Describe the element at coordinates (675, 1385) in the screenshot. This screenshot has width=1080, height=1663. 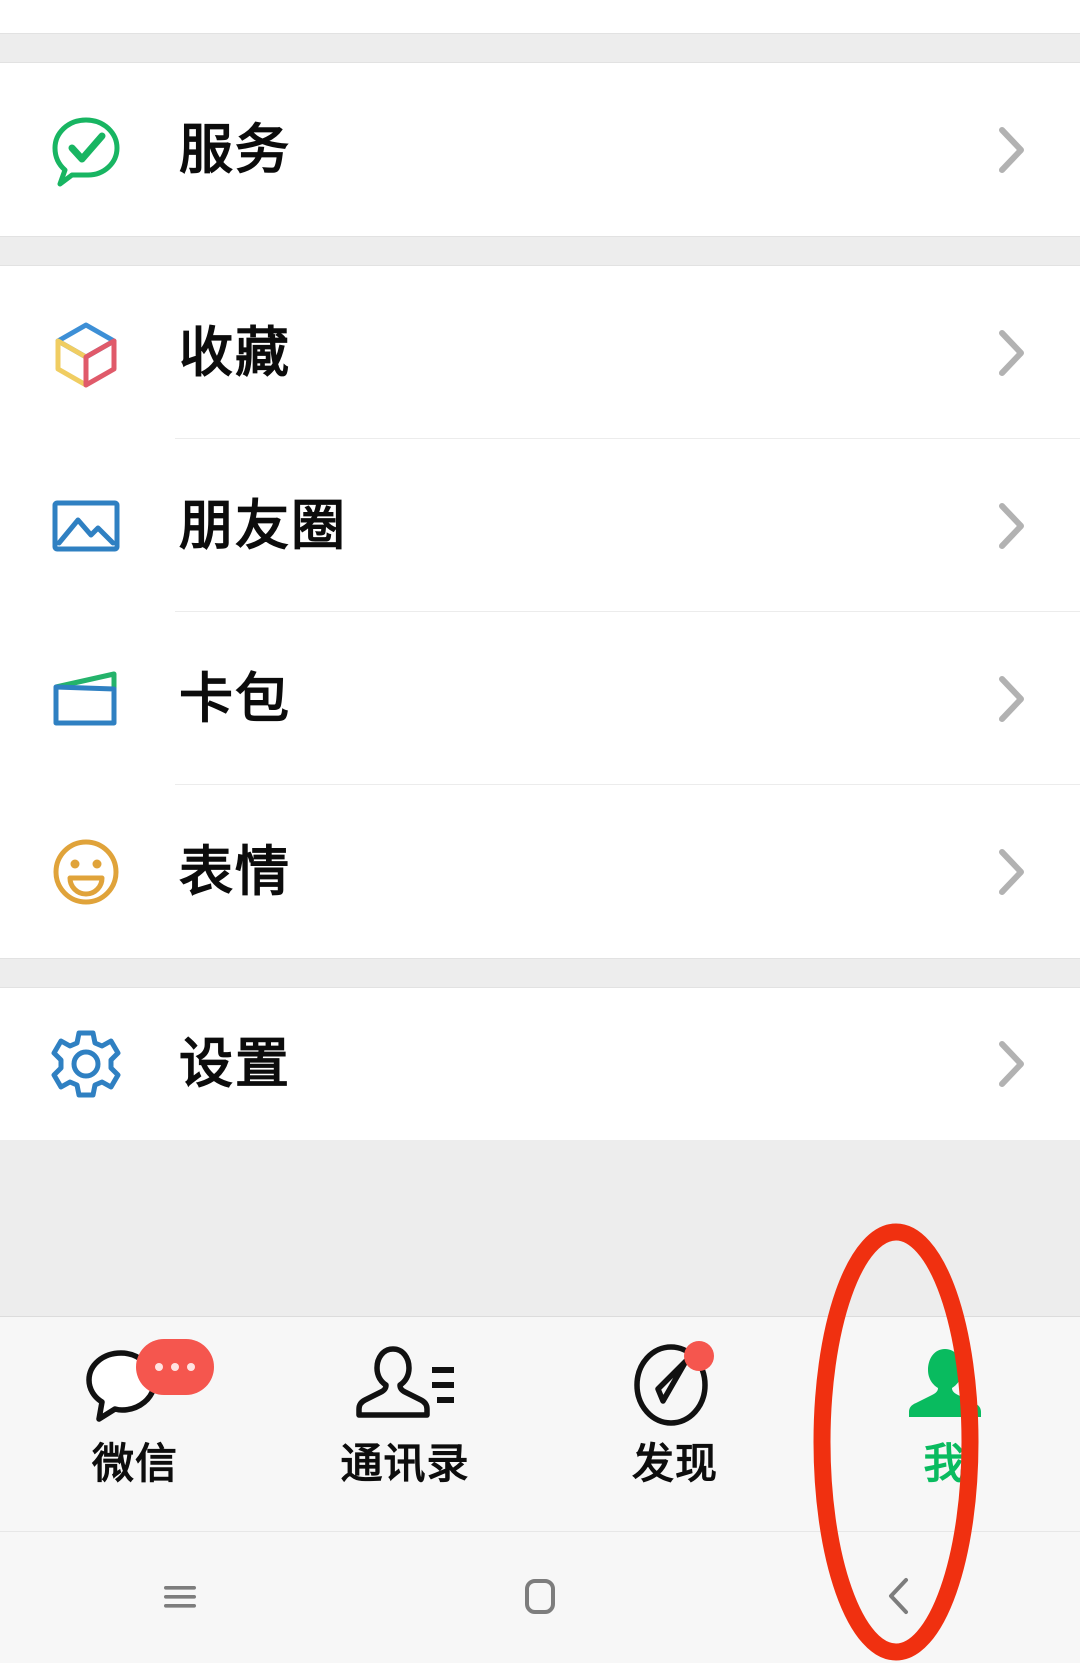
I see `discover-compass-icon` at that location.